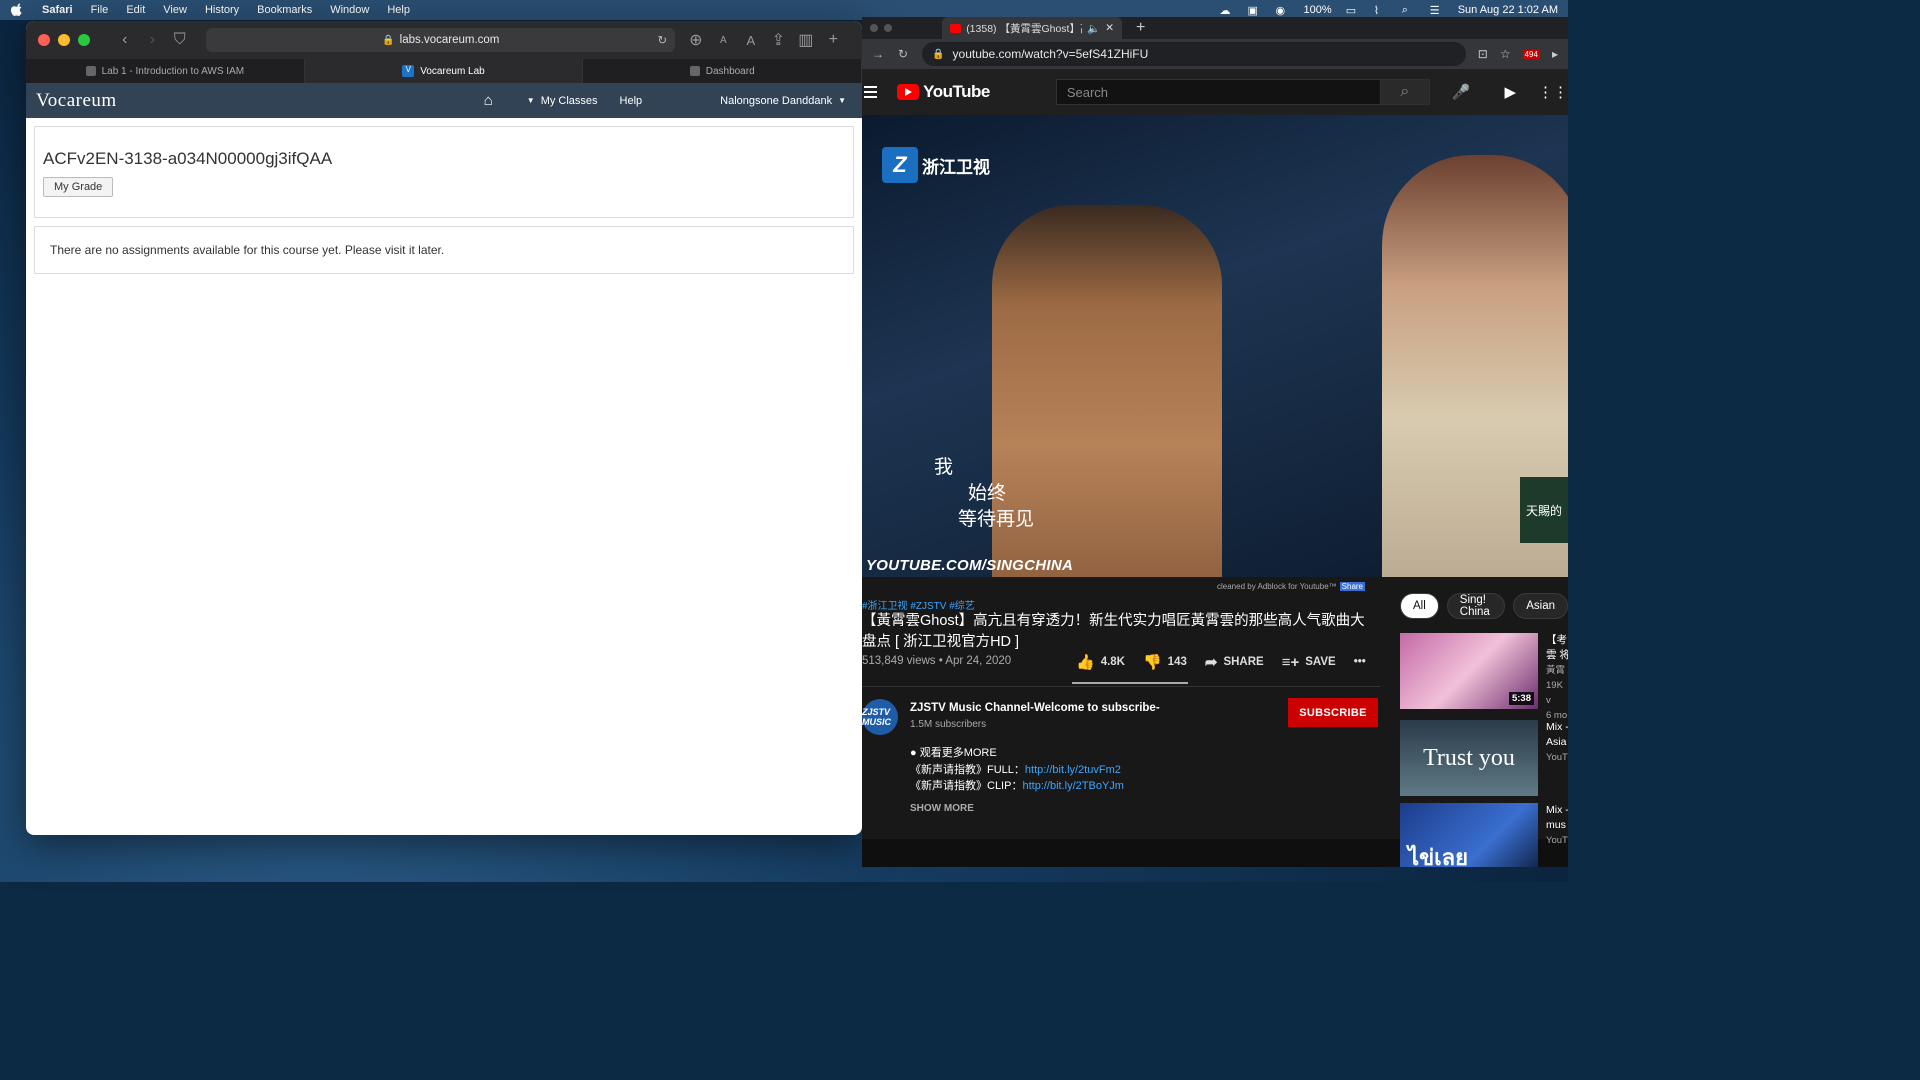 The width and height of the screenshot is (1920, 1080). I want to click on tab-youtube: (1358) 【黃霄雲Ghost】高 🔈 ✕, so click(1032, 28).